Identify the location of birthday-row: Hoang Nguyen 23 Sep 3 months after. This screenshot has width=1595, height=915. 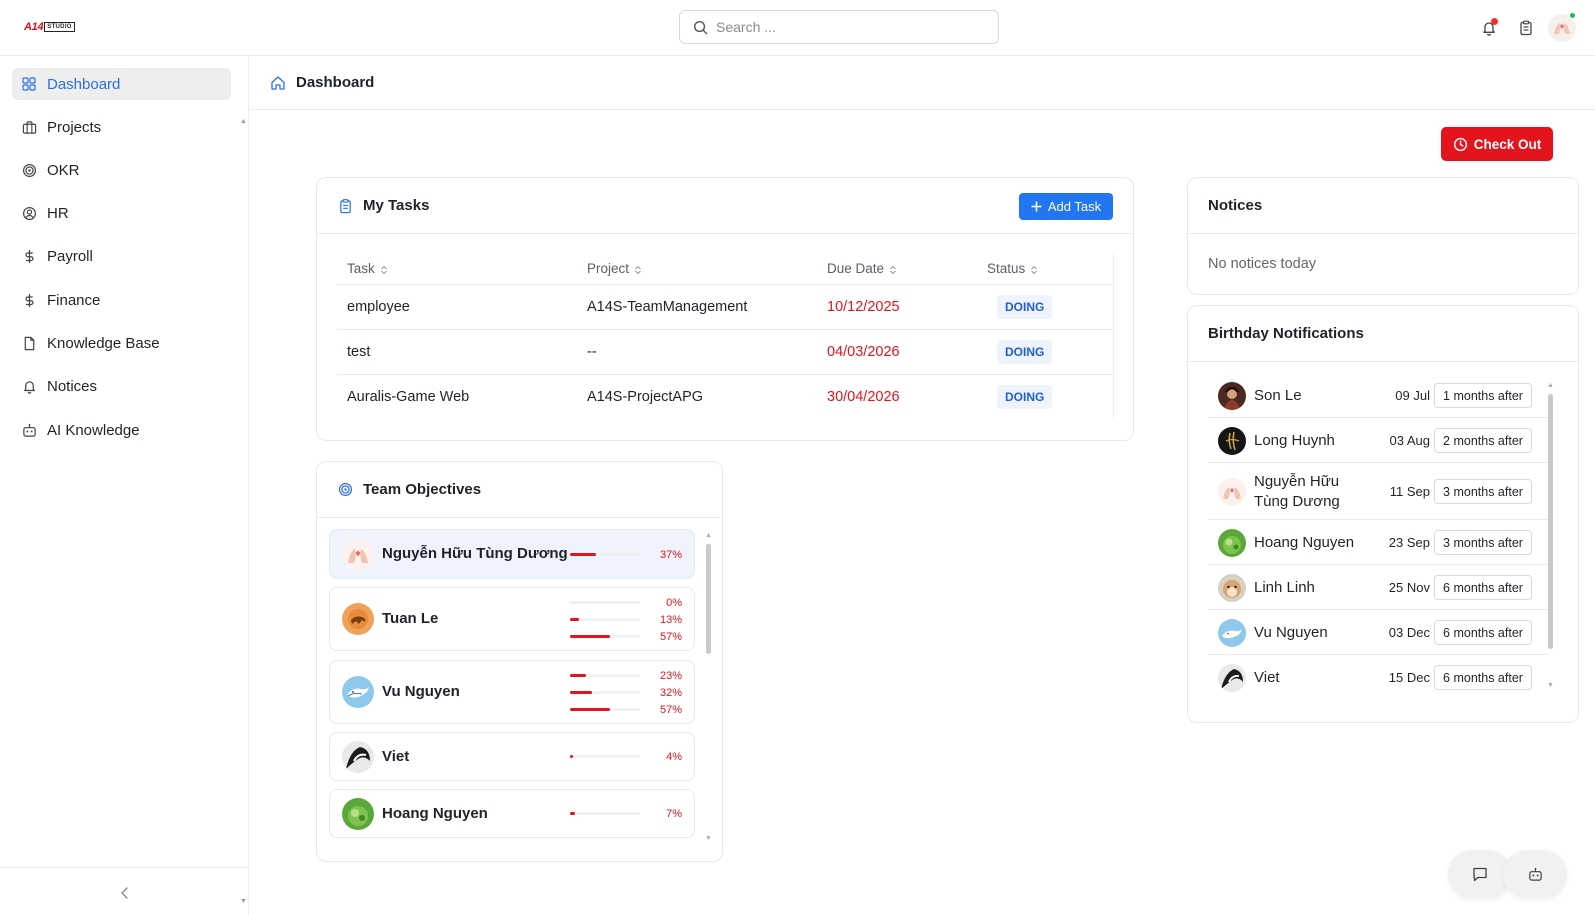
(1378, 543).